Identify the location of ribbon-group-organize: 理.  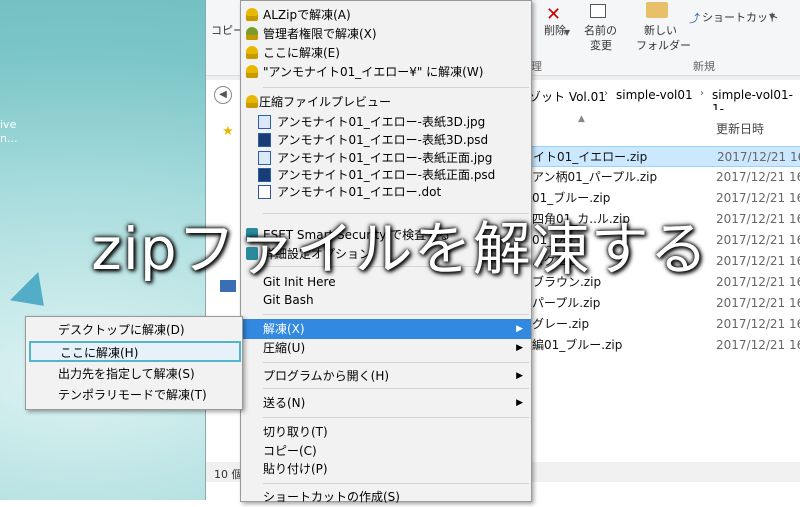
(536, 66).